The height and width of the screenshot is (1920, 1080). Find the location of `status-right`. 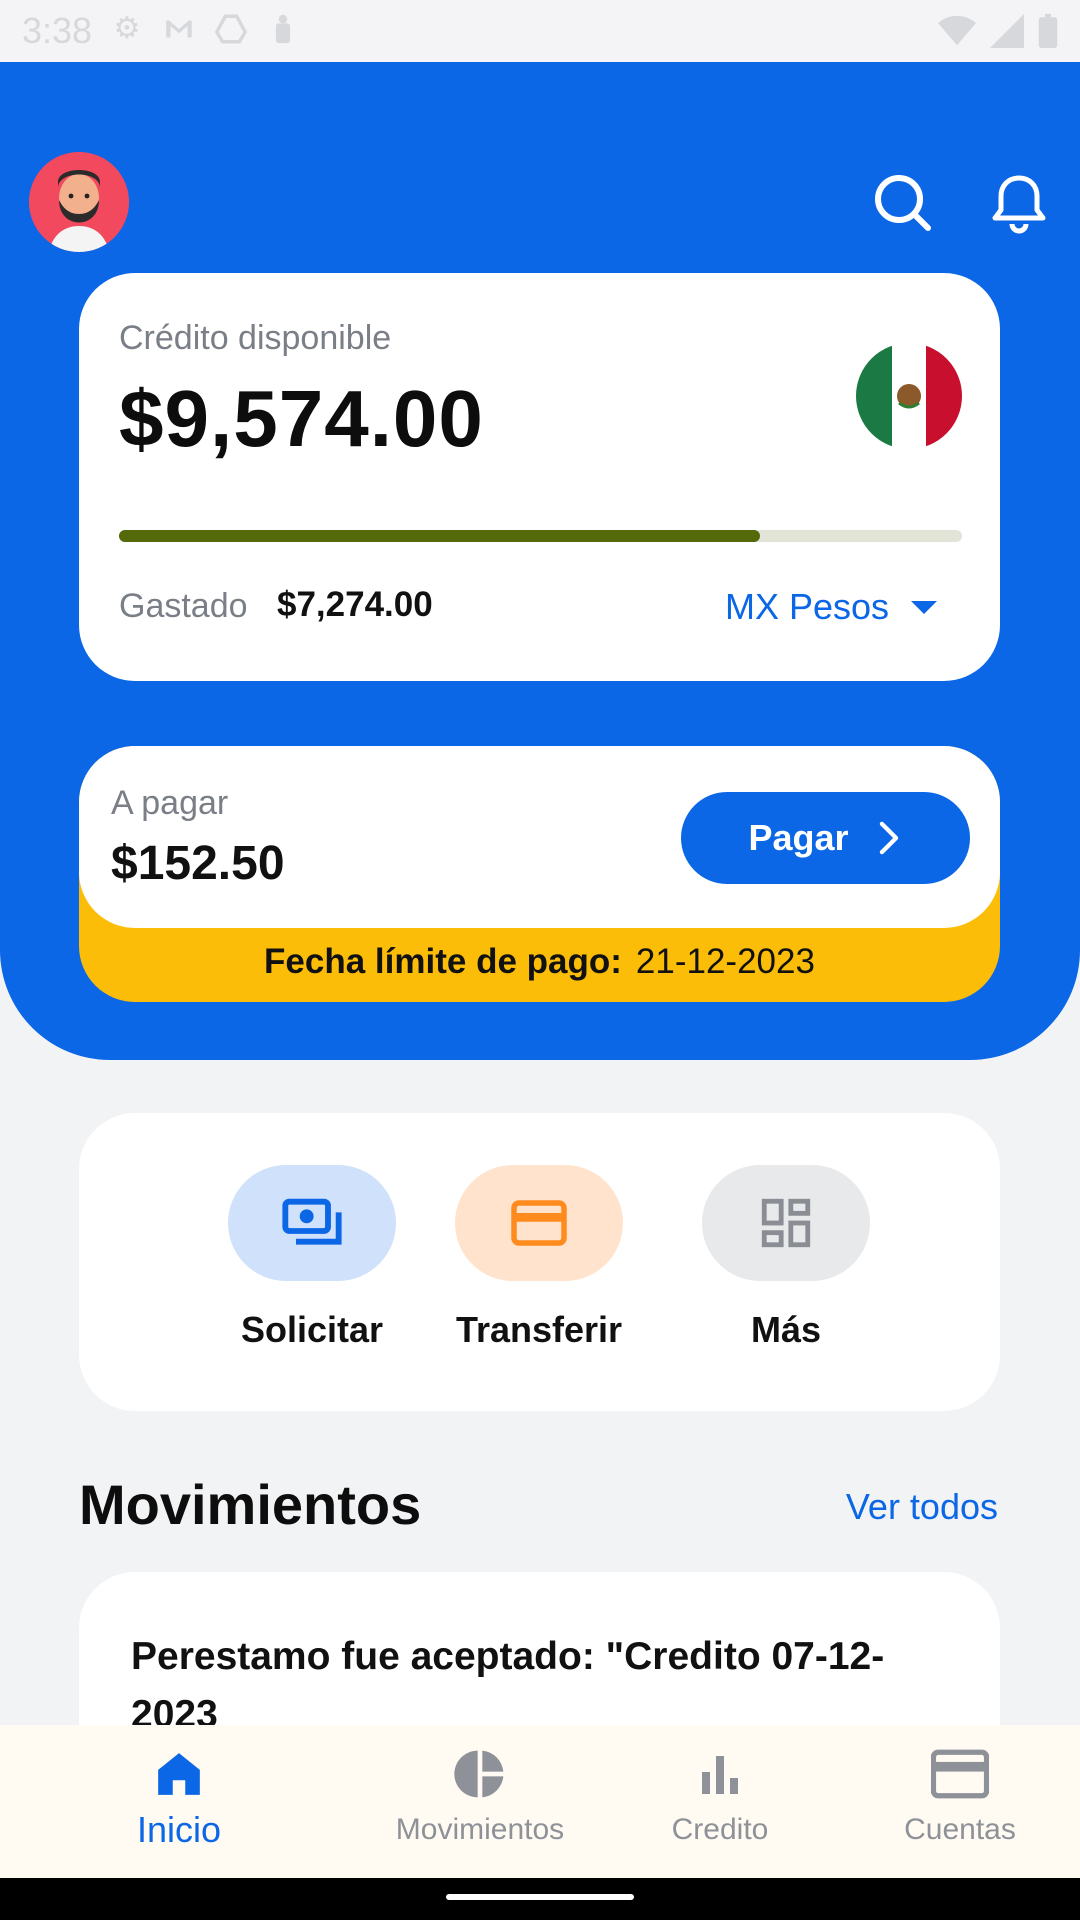

status-right is located at coordinates (998, 33).